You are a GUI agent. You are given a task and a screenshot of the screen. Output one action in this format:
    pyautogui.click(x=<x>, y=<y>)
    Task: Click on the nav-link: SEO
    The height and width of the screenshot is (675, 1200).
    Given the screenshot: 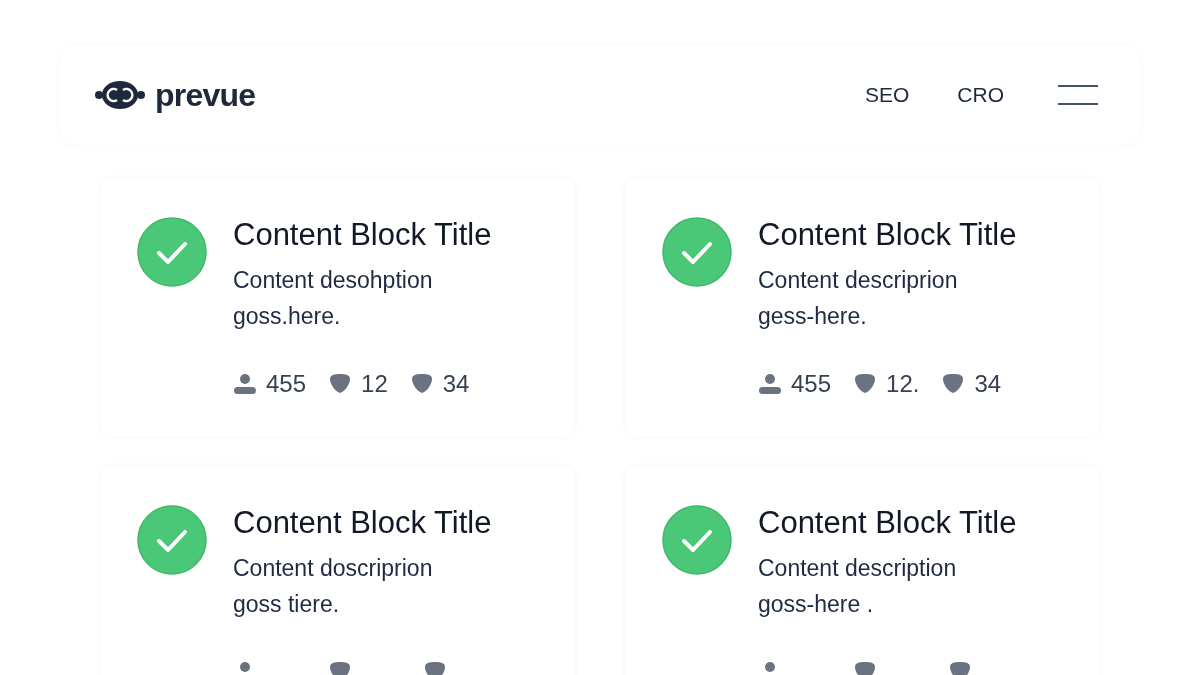 What is the action you would take?
    pyautogui.click(x=887, y=95)
    